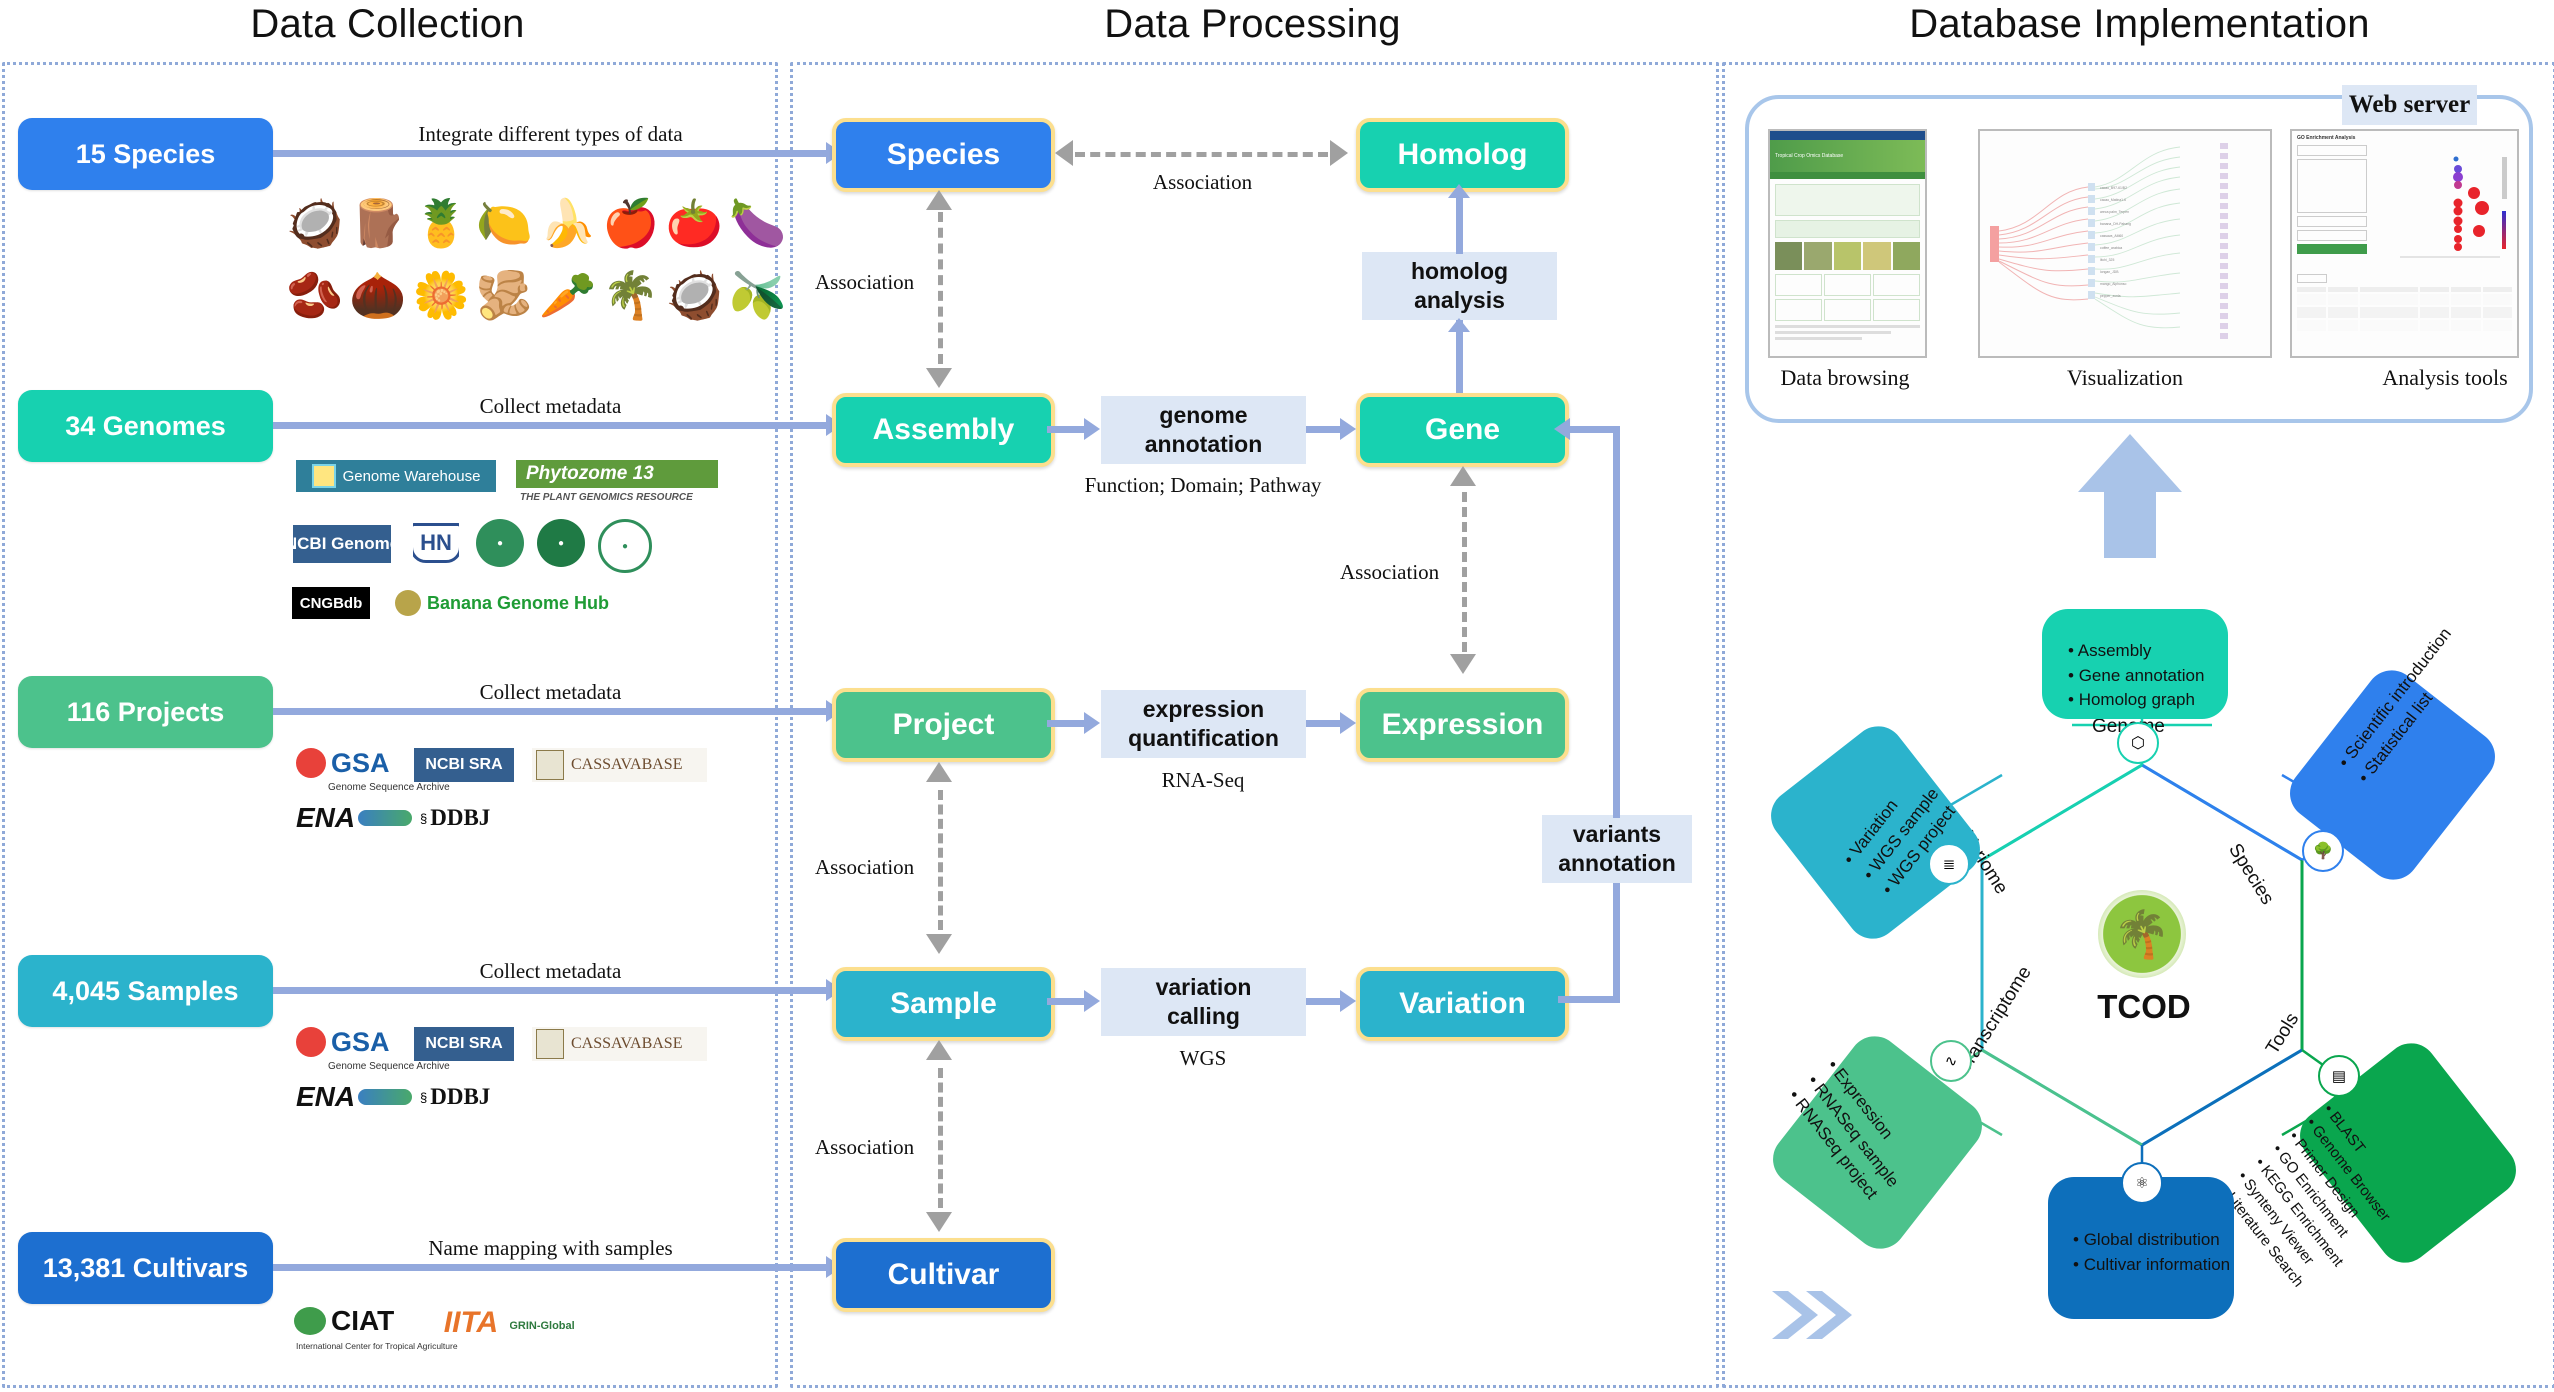  I want to click on entity-gene: Gene, so click(1462, 430).